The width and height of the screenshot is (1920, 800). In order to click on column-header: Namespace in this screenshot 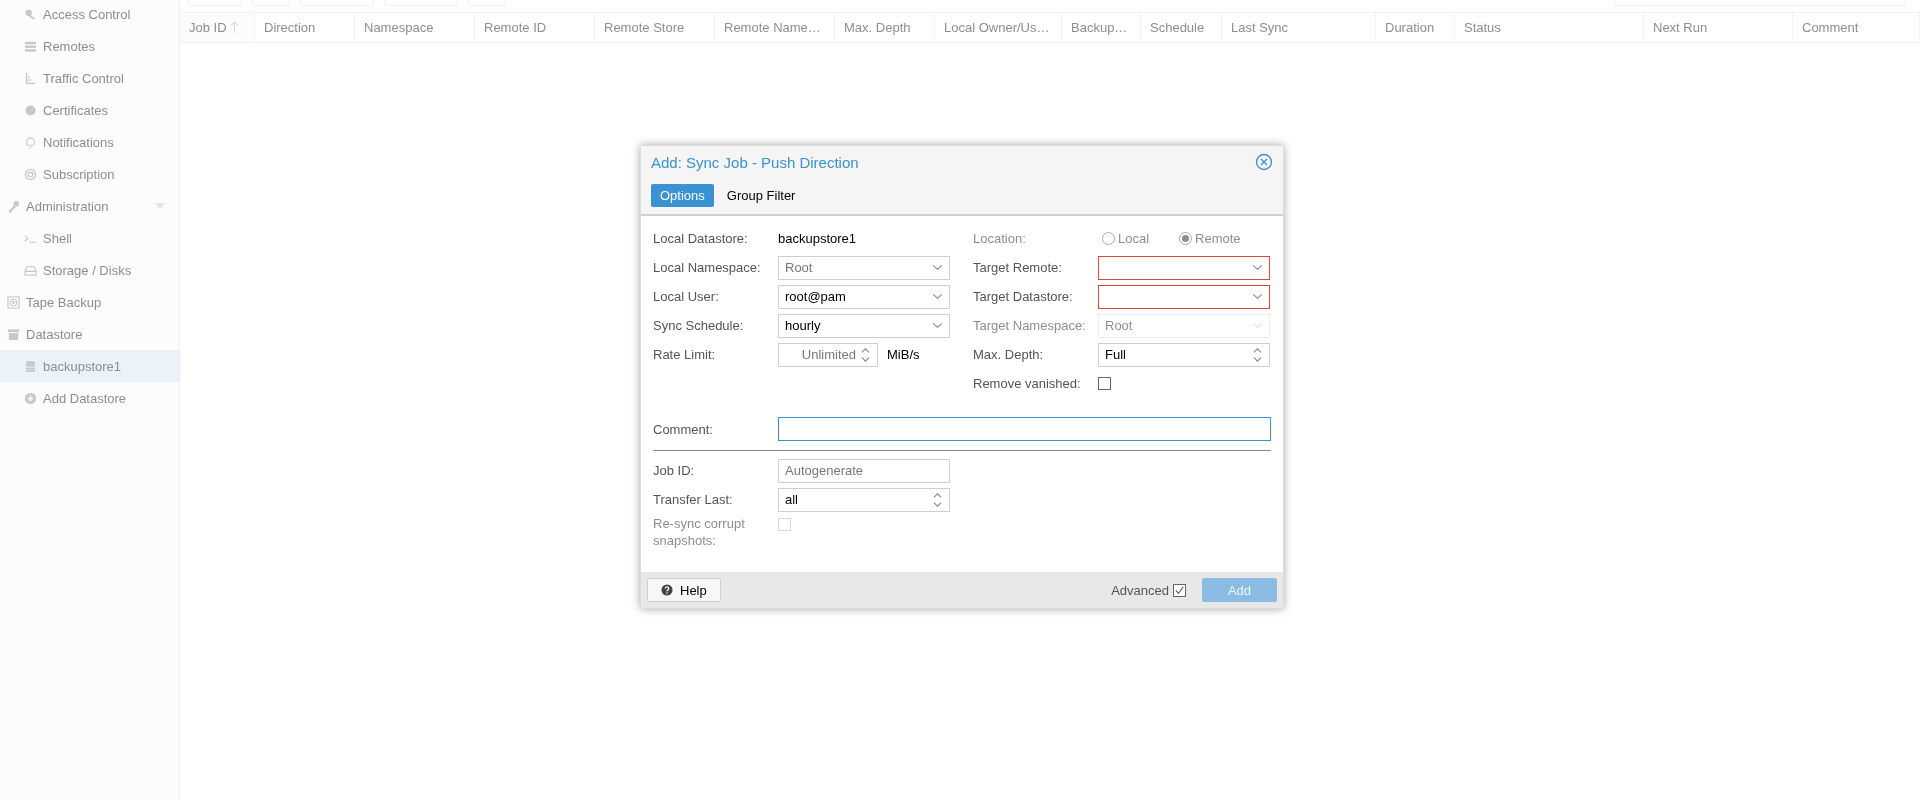, I will do `click(415, 27)`.